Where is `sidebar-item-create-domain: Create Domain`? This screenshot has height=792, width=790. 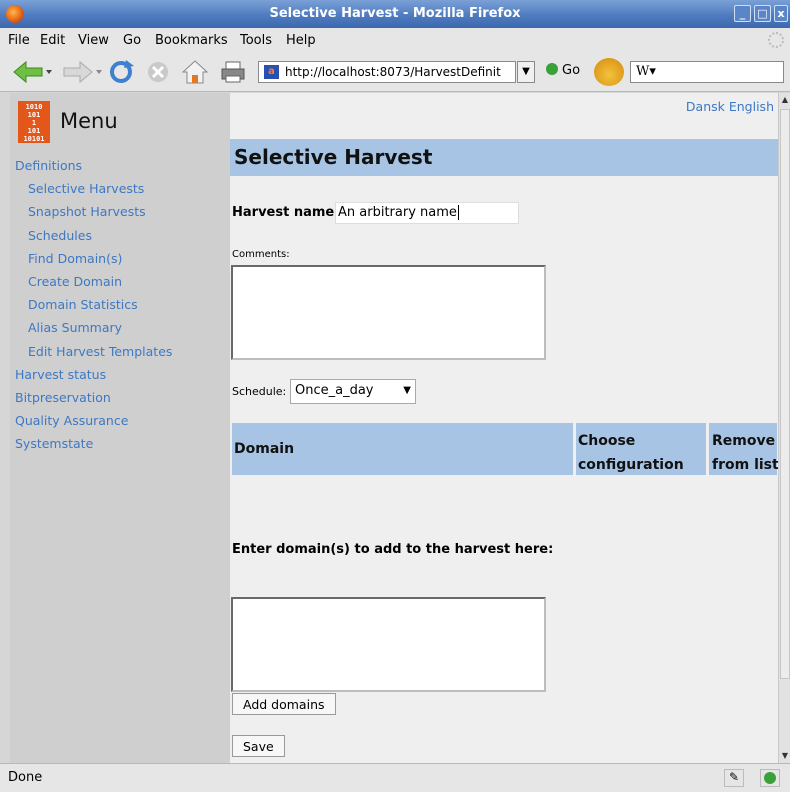
sidebar-item-create-domain: Create Domain is located at coordinates (91, 285).